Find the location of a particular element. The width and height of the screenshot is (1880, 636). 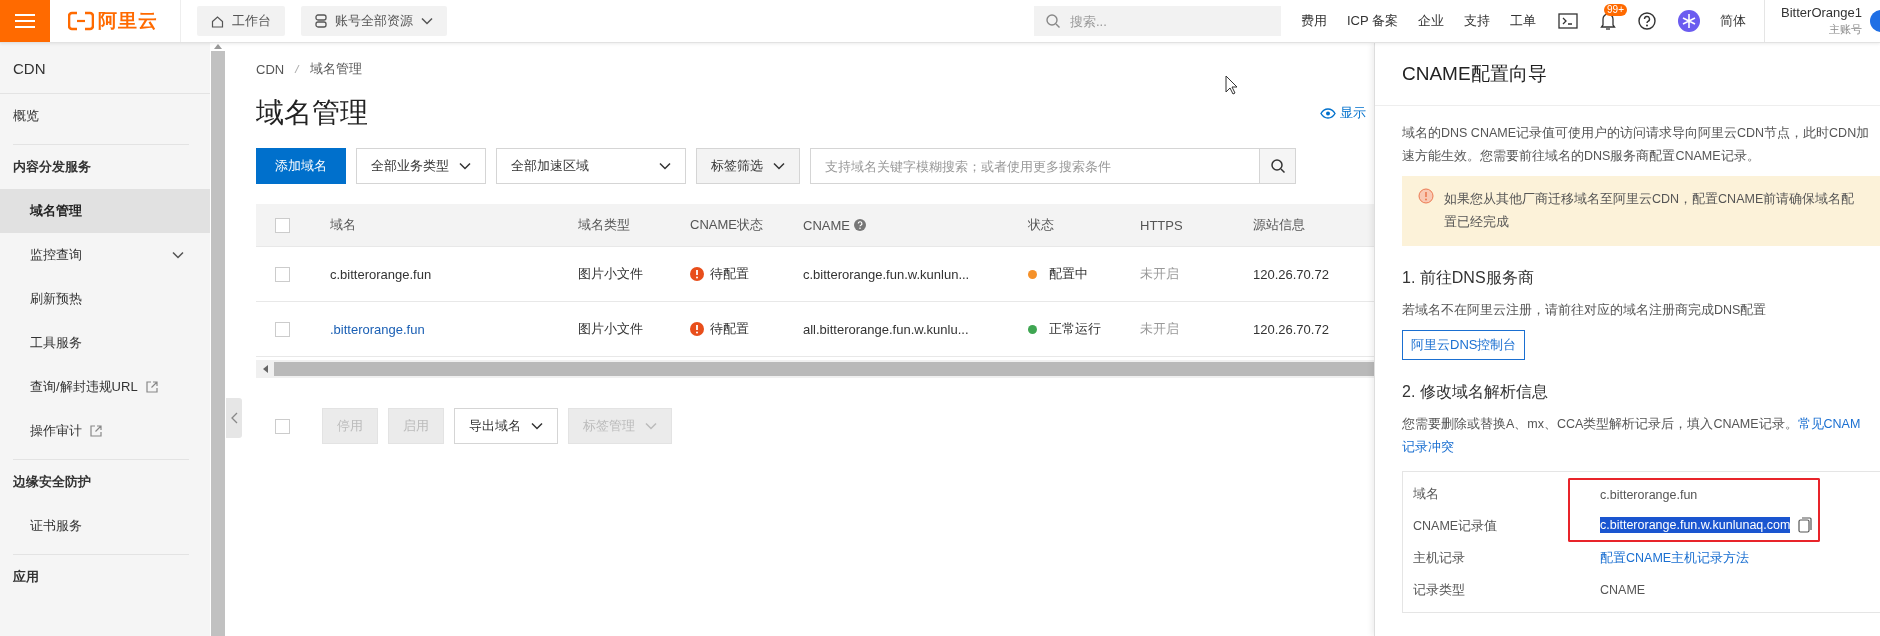

workbench-button: 工作台 is located at coordinates (241, 21).